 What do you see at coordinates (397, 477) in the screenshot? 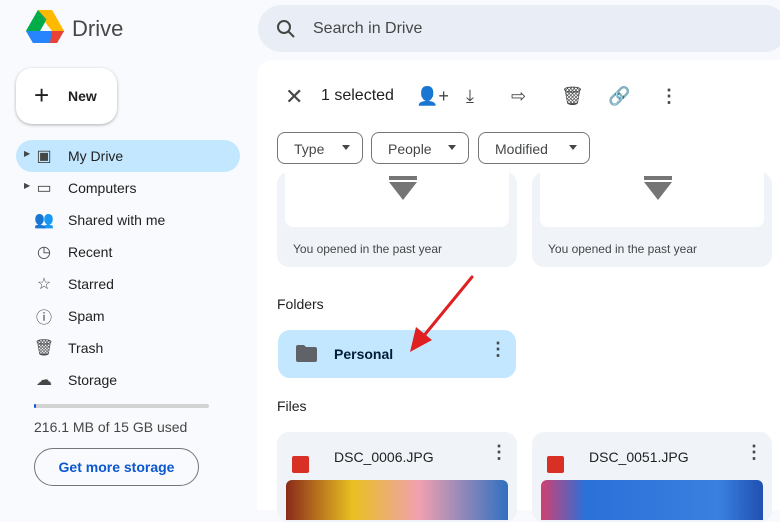
I see `file-card: DSC_0006.JPG ⋮` at bounding box center [397, 477].